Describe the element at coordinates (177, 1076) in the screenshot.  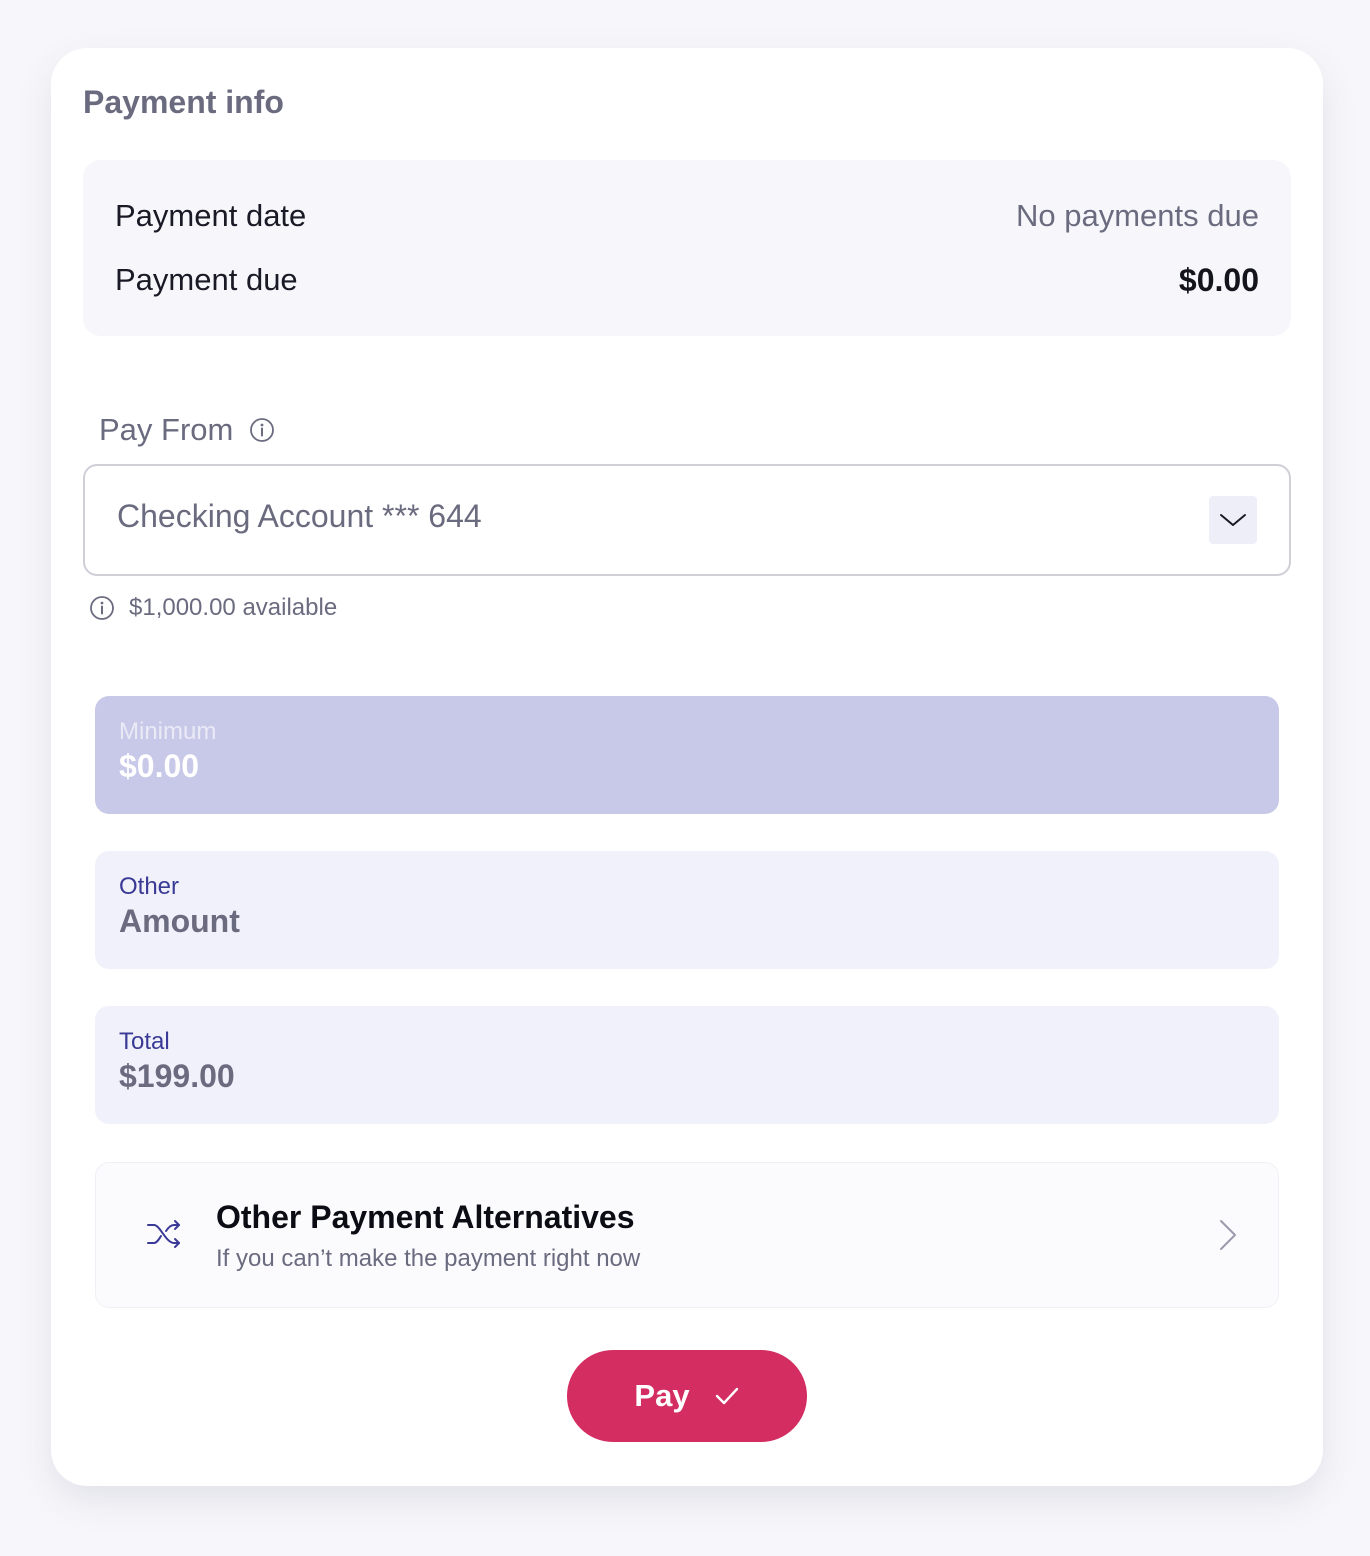
I see `amount-option-value: $199.00` at that location.